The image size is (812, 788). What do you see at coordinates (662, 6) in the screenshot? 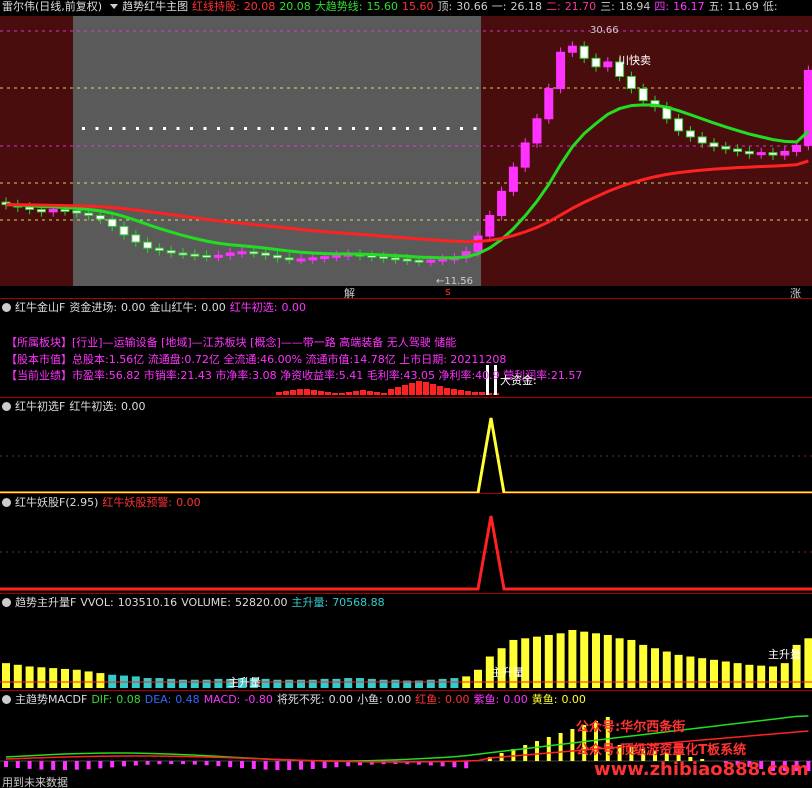
I see `level4-label: 四:` at bounding box center [662, 6].